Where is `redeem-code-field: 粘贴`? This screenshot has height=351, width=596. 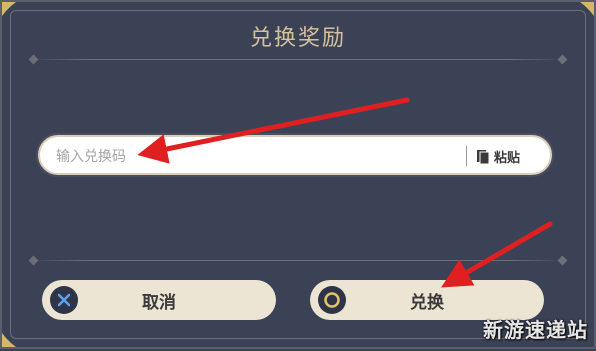
redeem-code-field: 粘贴 is located at coordinates (295, 155).